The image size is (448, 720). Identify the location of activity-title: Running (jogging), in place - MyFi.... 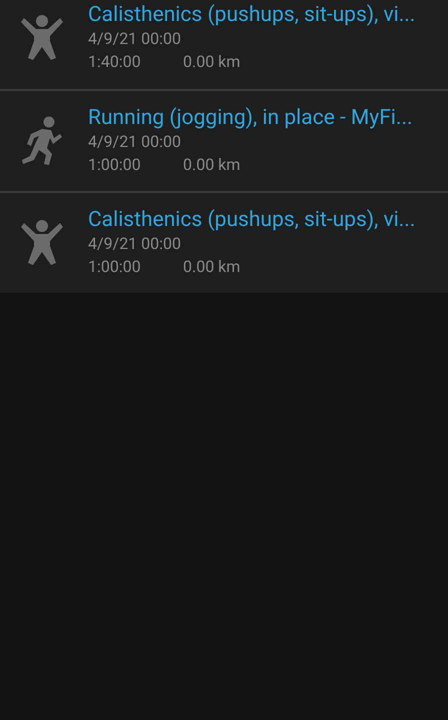
(250, 118).